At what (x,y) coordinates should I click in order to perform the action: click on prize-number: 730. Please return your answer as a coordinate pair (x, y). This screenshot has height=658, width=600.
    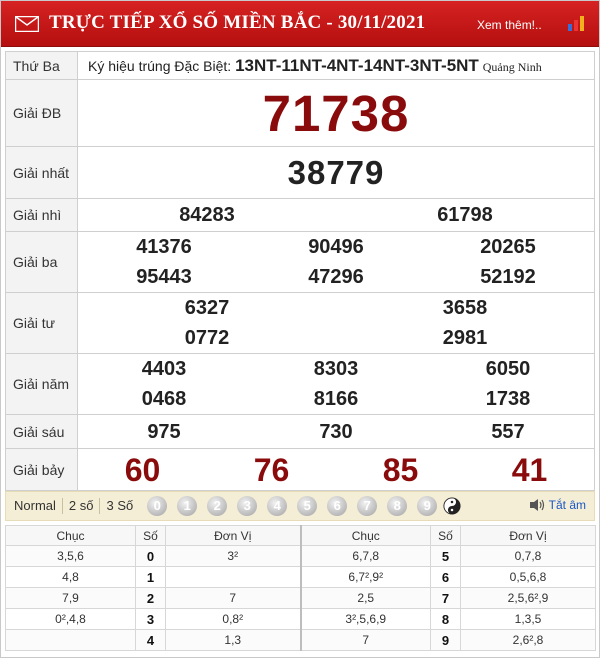
    Looking at the image, I should click on (336, 431).